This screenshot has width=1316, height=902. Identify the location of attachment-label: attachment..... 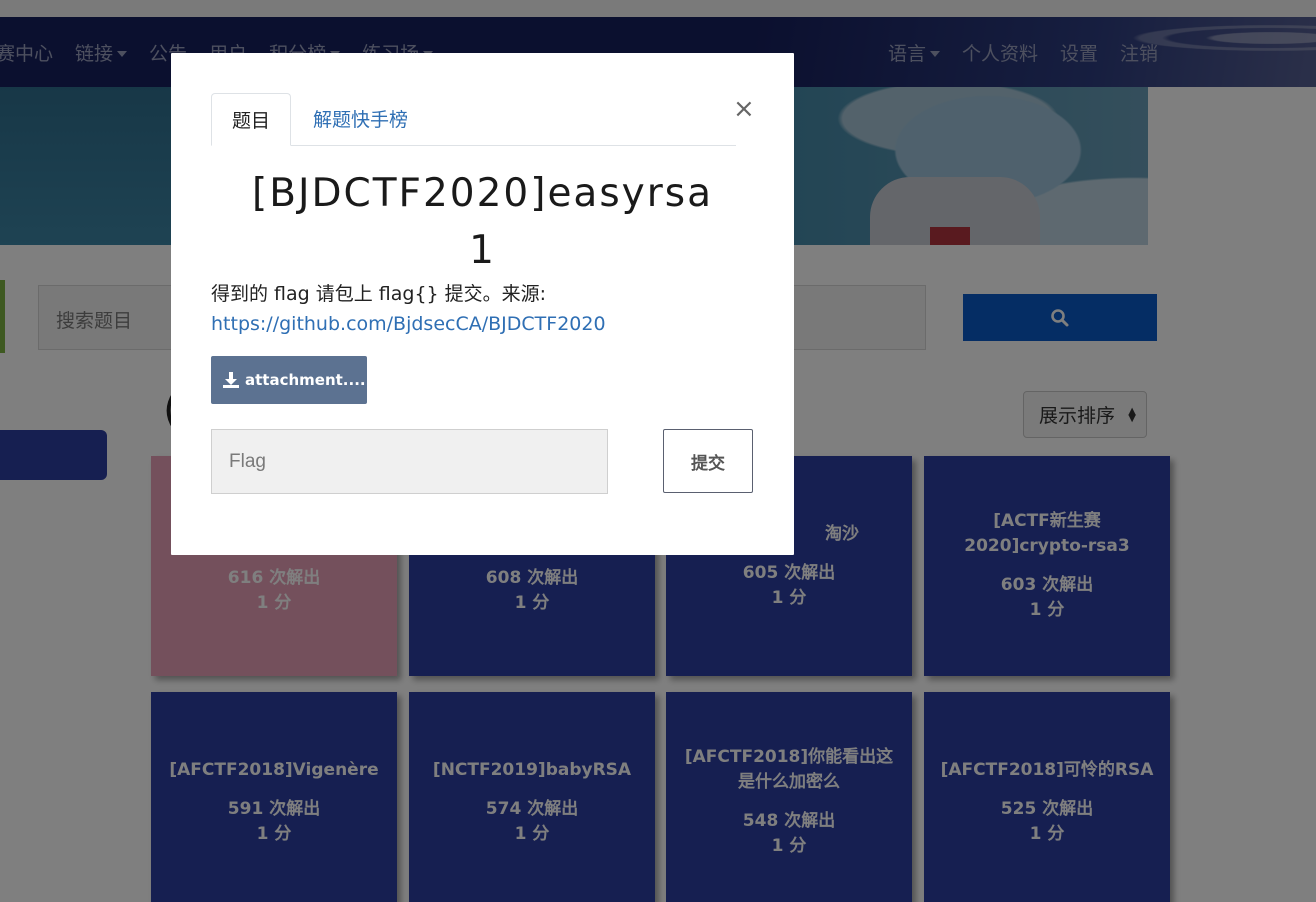
(305, 380).